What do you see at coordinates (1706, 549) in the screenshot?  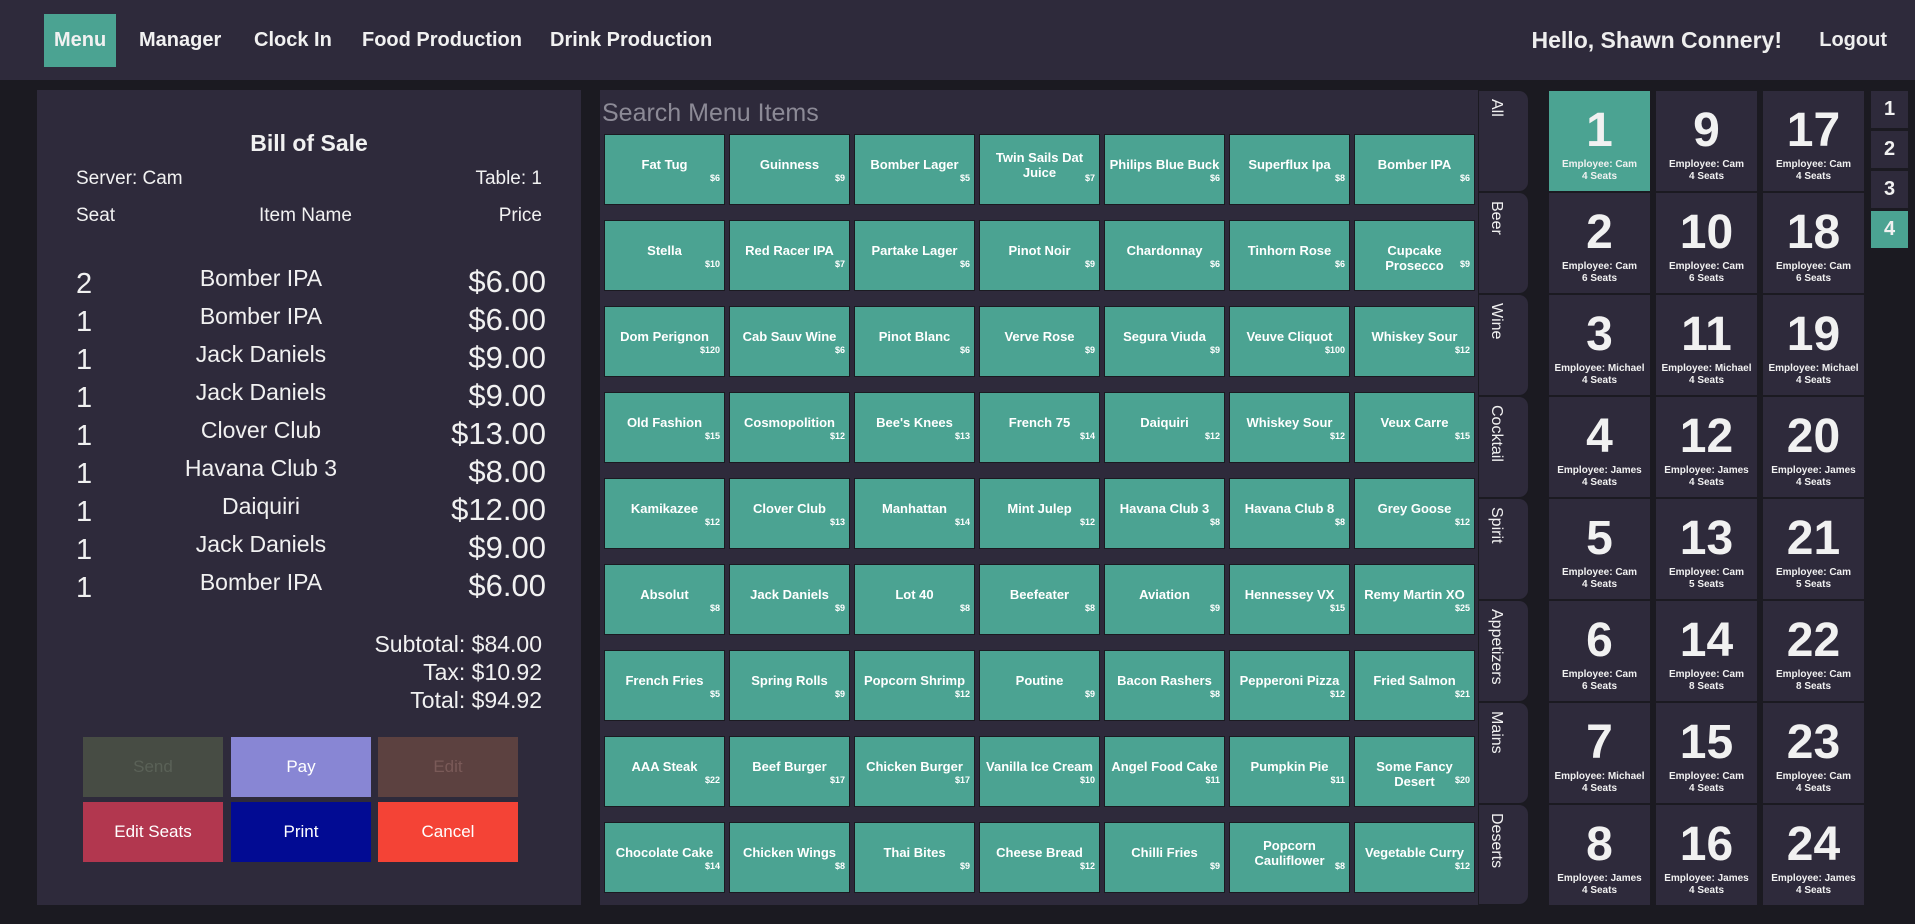 I see `table-button: 13 Employee: Cam 5 Seats` at bounding box center [1706, 549].